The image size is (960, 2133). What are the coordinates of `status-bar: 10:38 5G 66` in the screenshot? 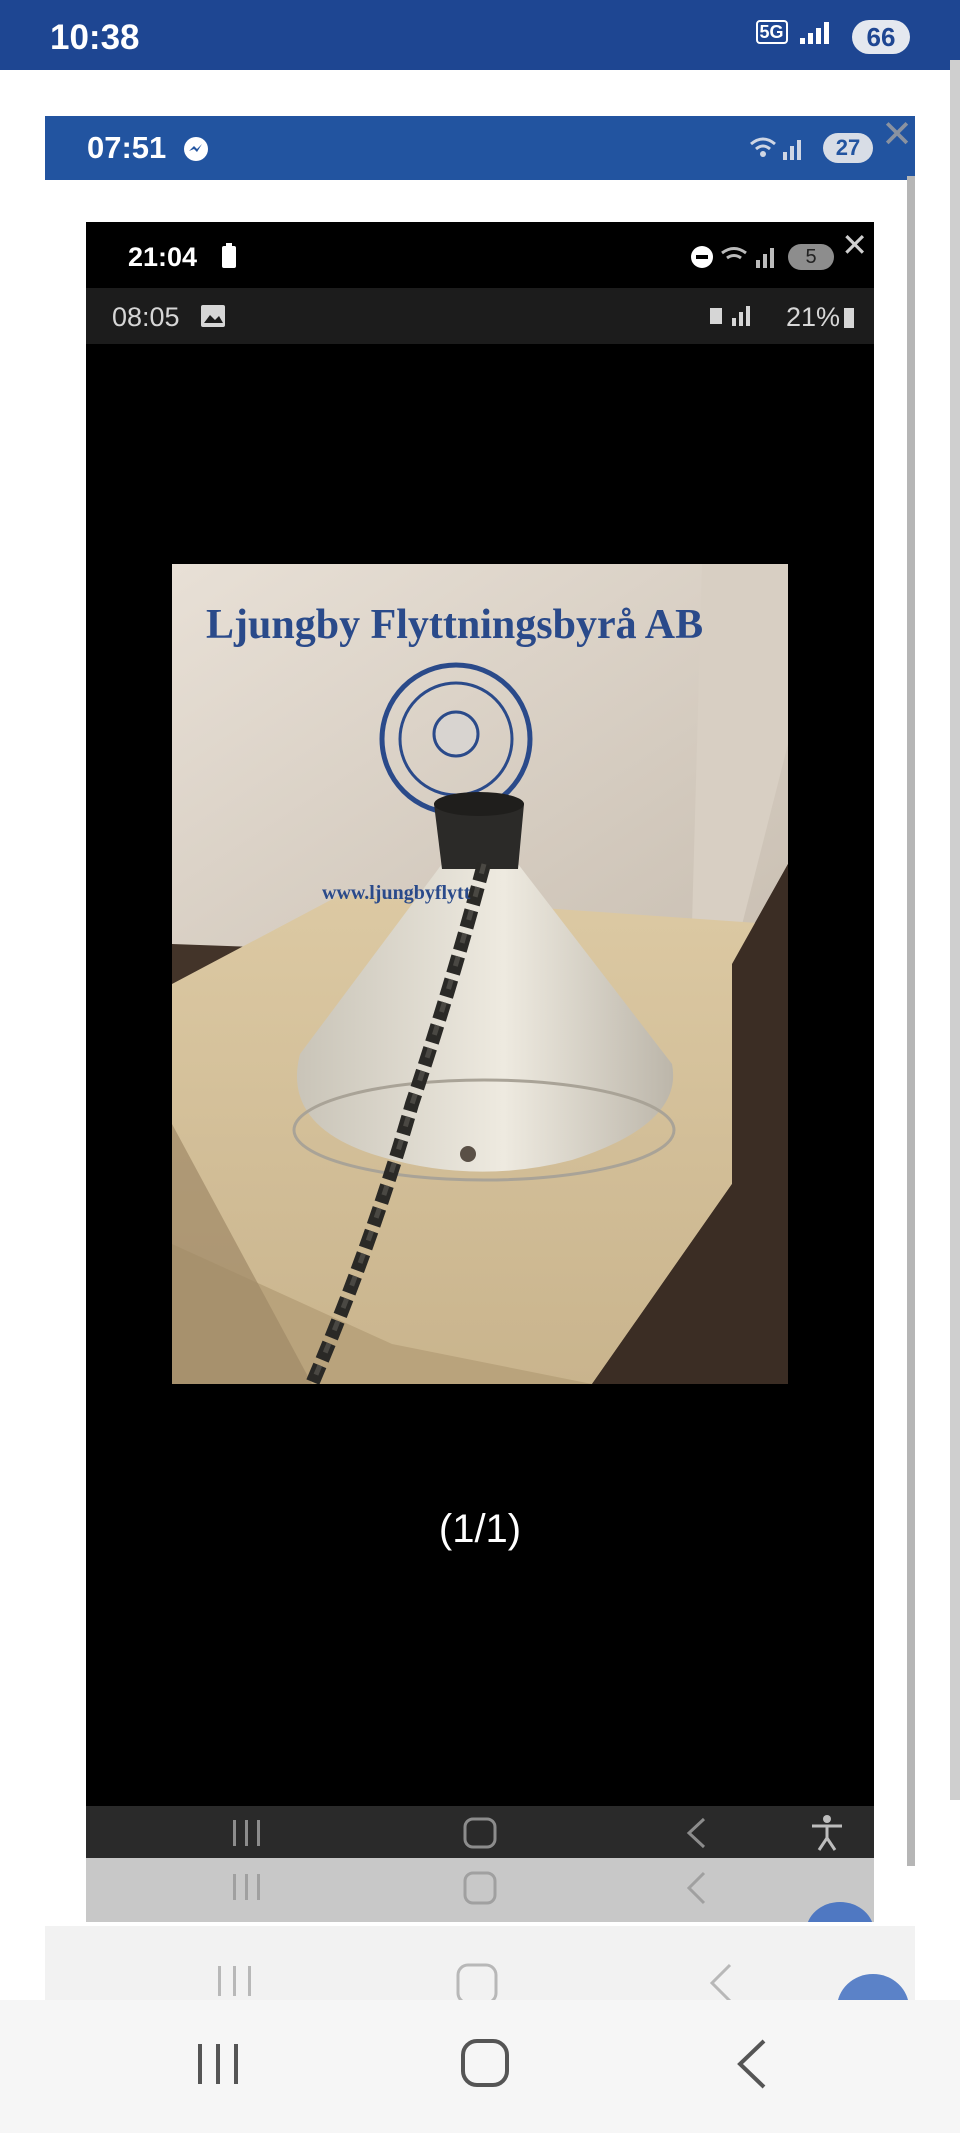 It's located at (480, 35).